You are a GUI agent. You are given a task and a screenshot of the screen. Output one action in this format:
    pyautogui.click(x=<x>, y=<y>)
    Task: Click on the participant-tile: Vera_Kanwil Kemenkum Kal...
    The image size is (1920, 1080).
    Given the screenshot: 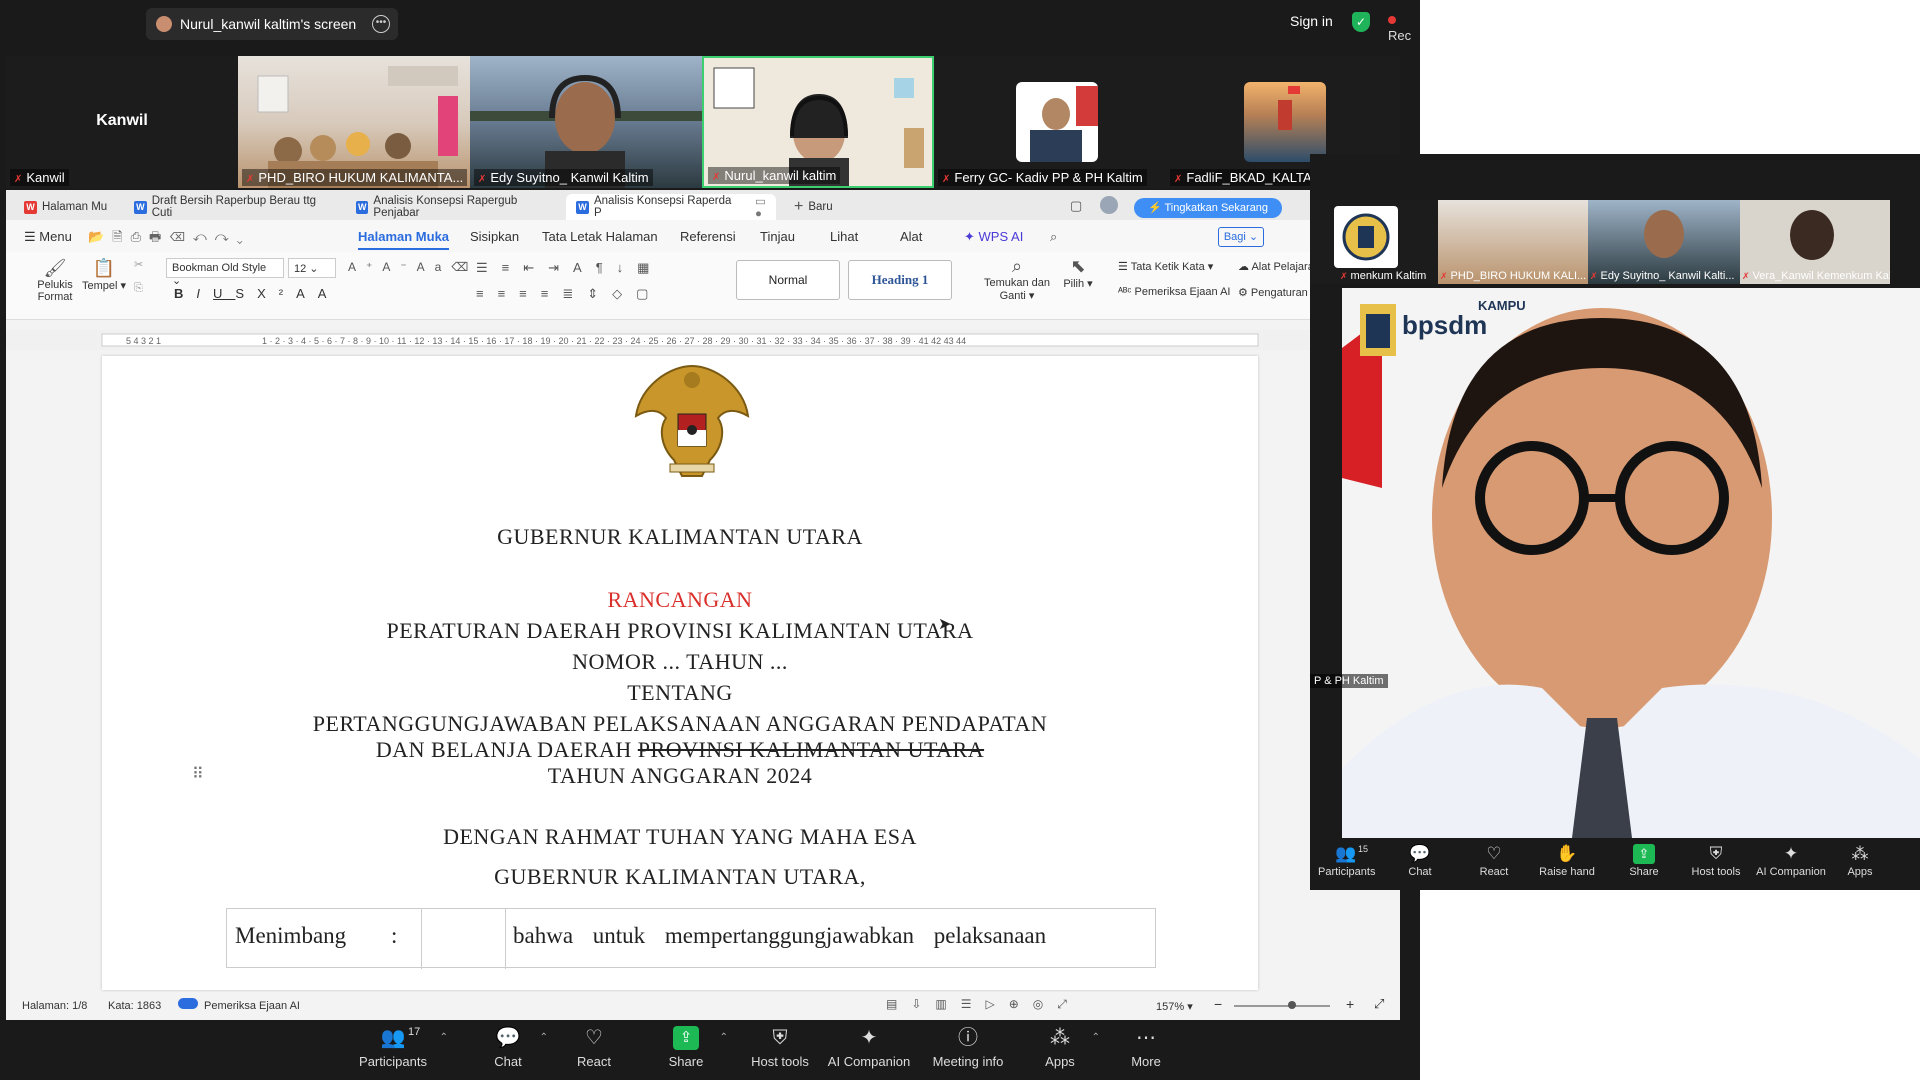 What is the action you would take?
    pyautogui.click(x=1815, y=242)
    